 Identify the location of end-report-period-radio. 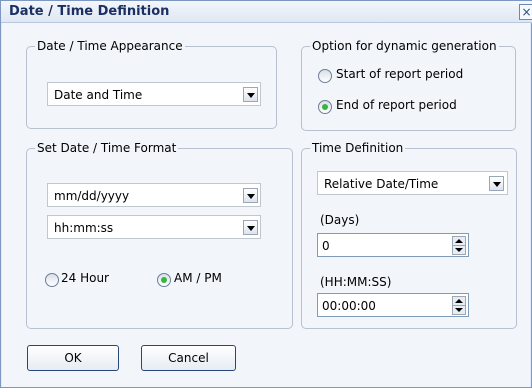
(325, 107).